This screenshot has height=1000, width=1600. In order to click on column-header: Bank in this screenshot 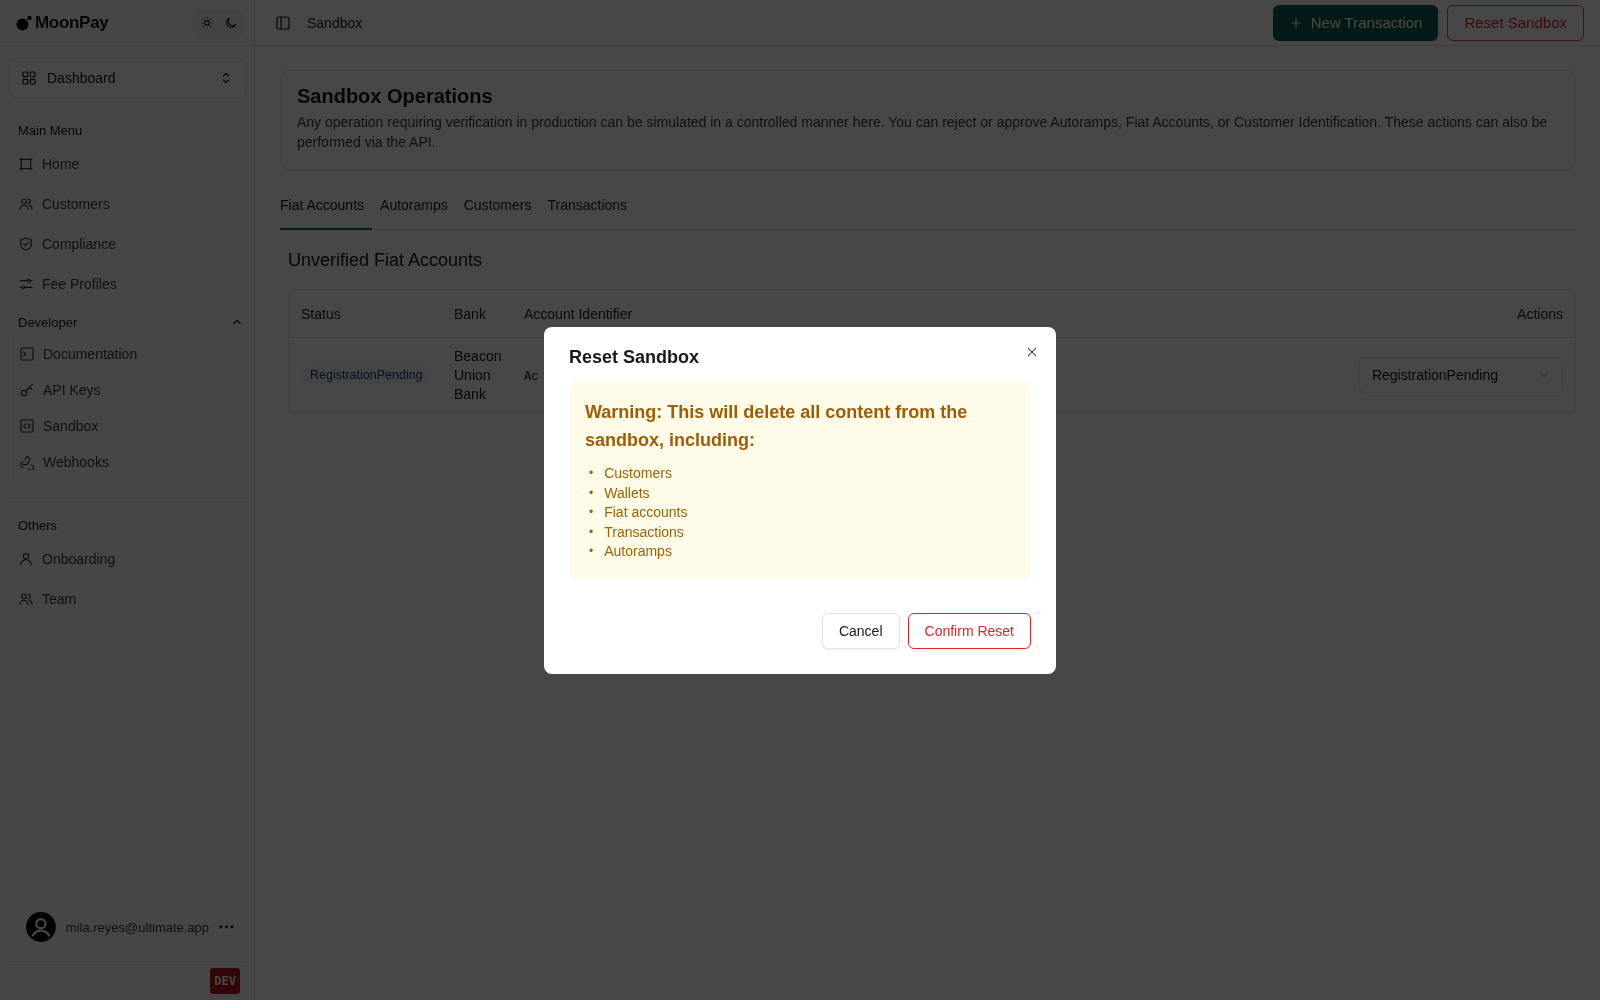, I will do `click(470, 313)`.